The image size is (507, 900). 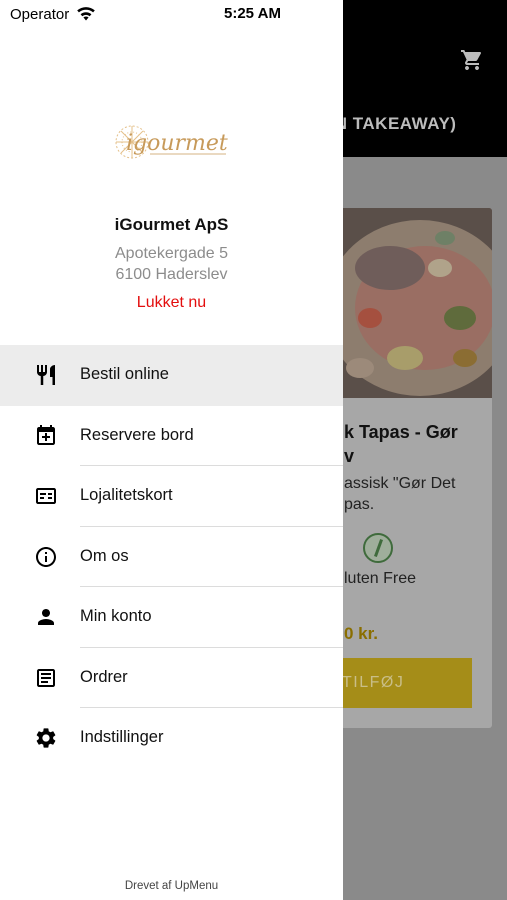 What do you see at coordinates (46, 677) in the screenshot?
I see `receipt-icon` at bounding box center [46, 677].